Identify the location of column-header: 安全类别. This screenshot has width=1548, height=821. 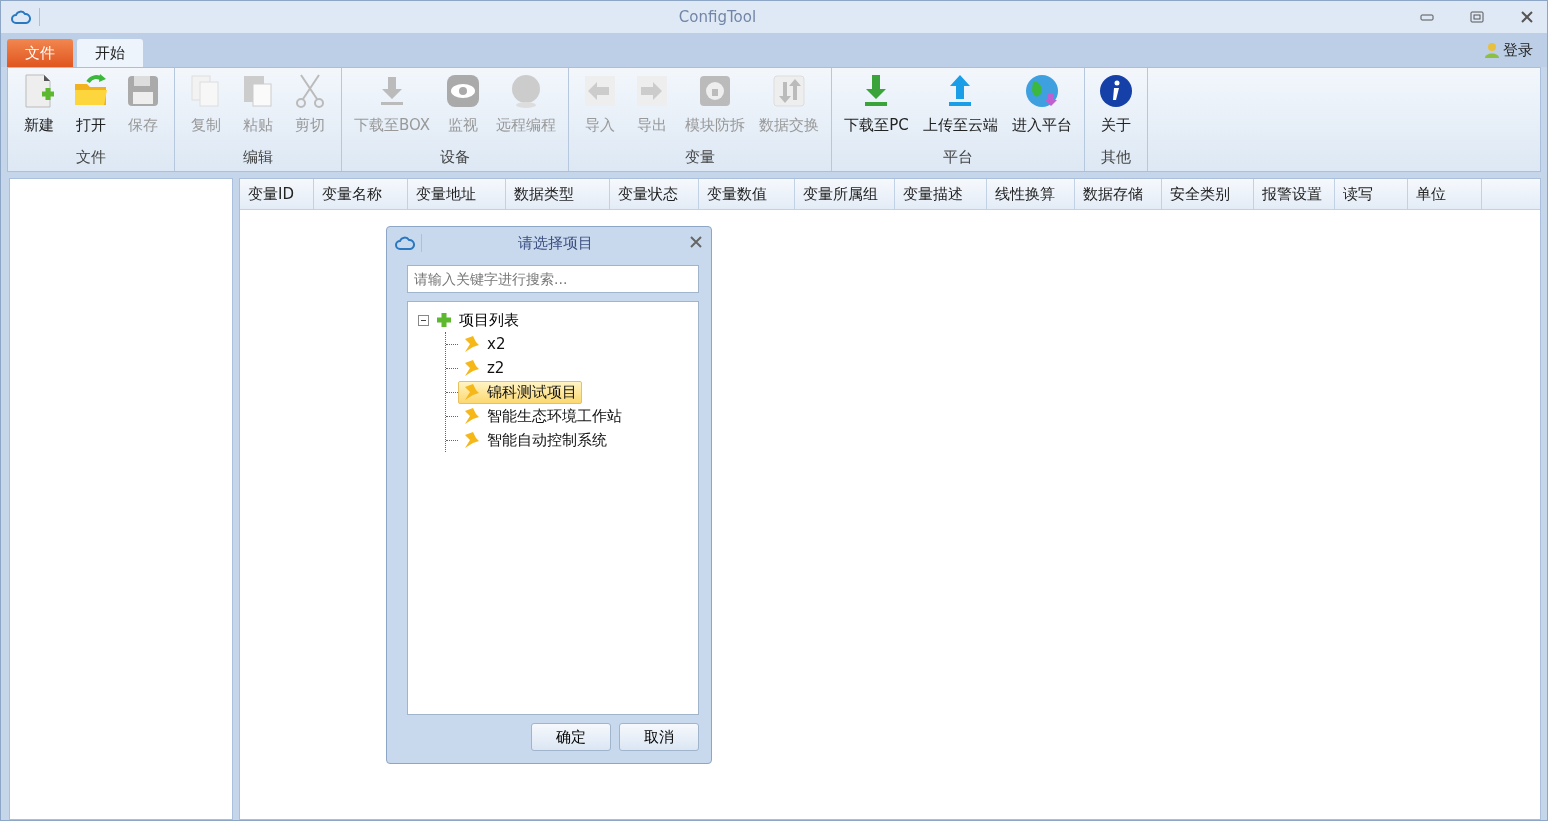
(1208, 194).